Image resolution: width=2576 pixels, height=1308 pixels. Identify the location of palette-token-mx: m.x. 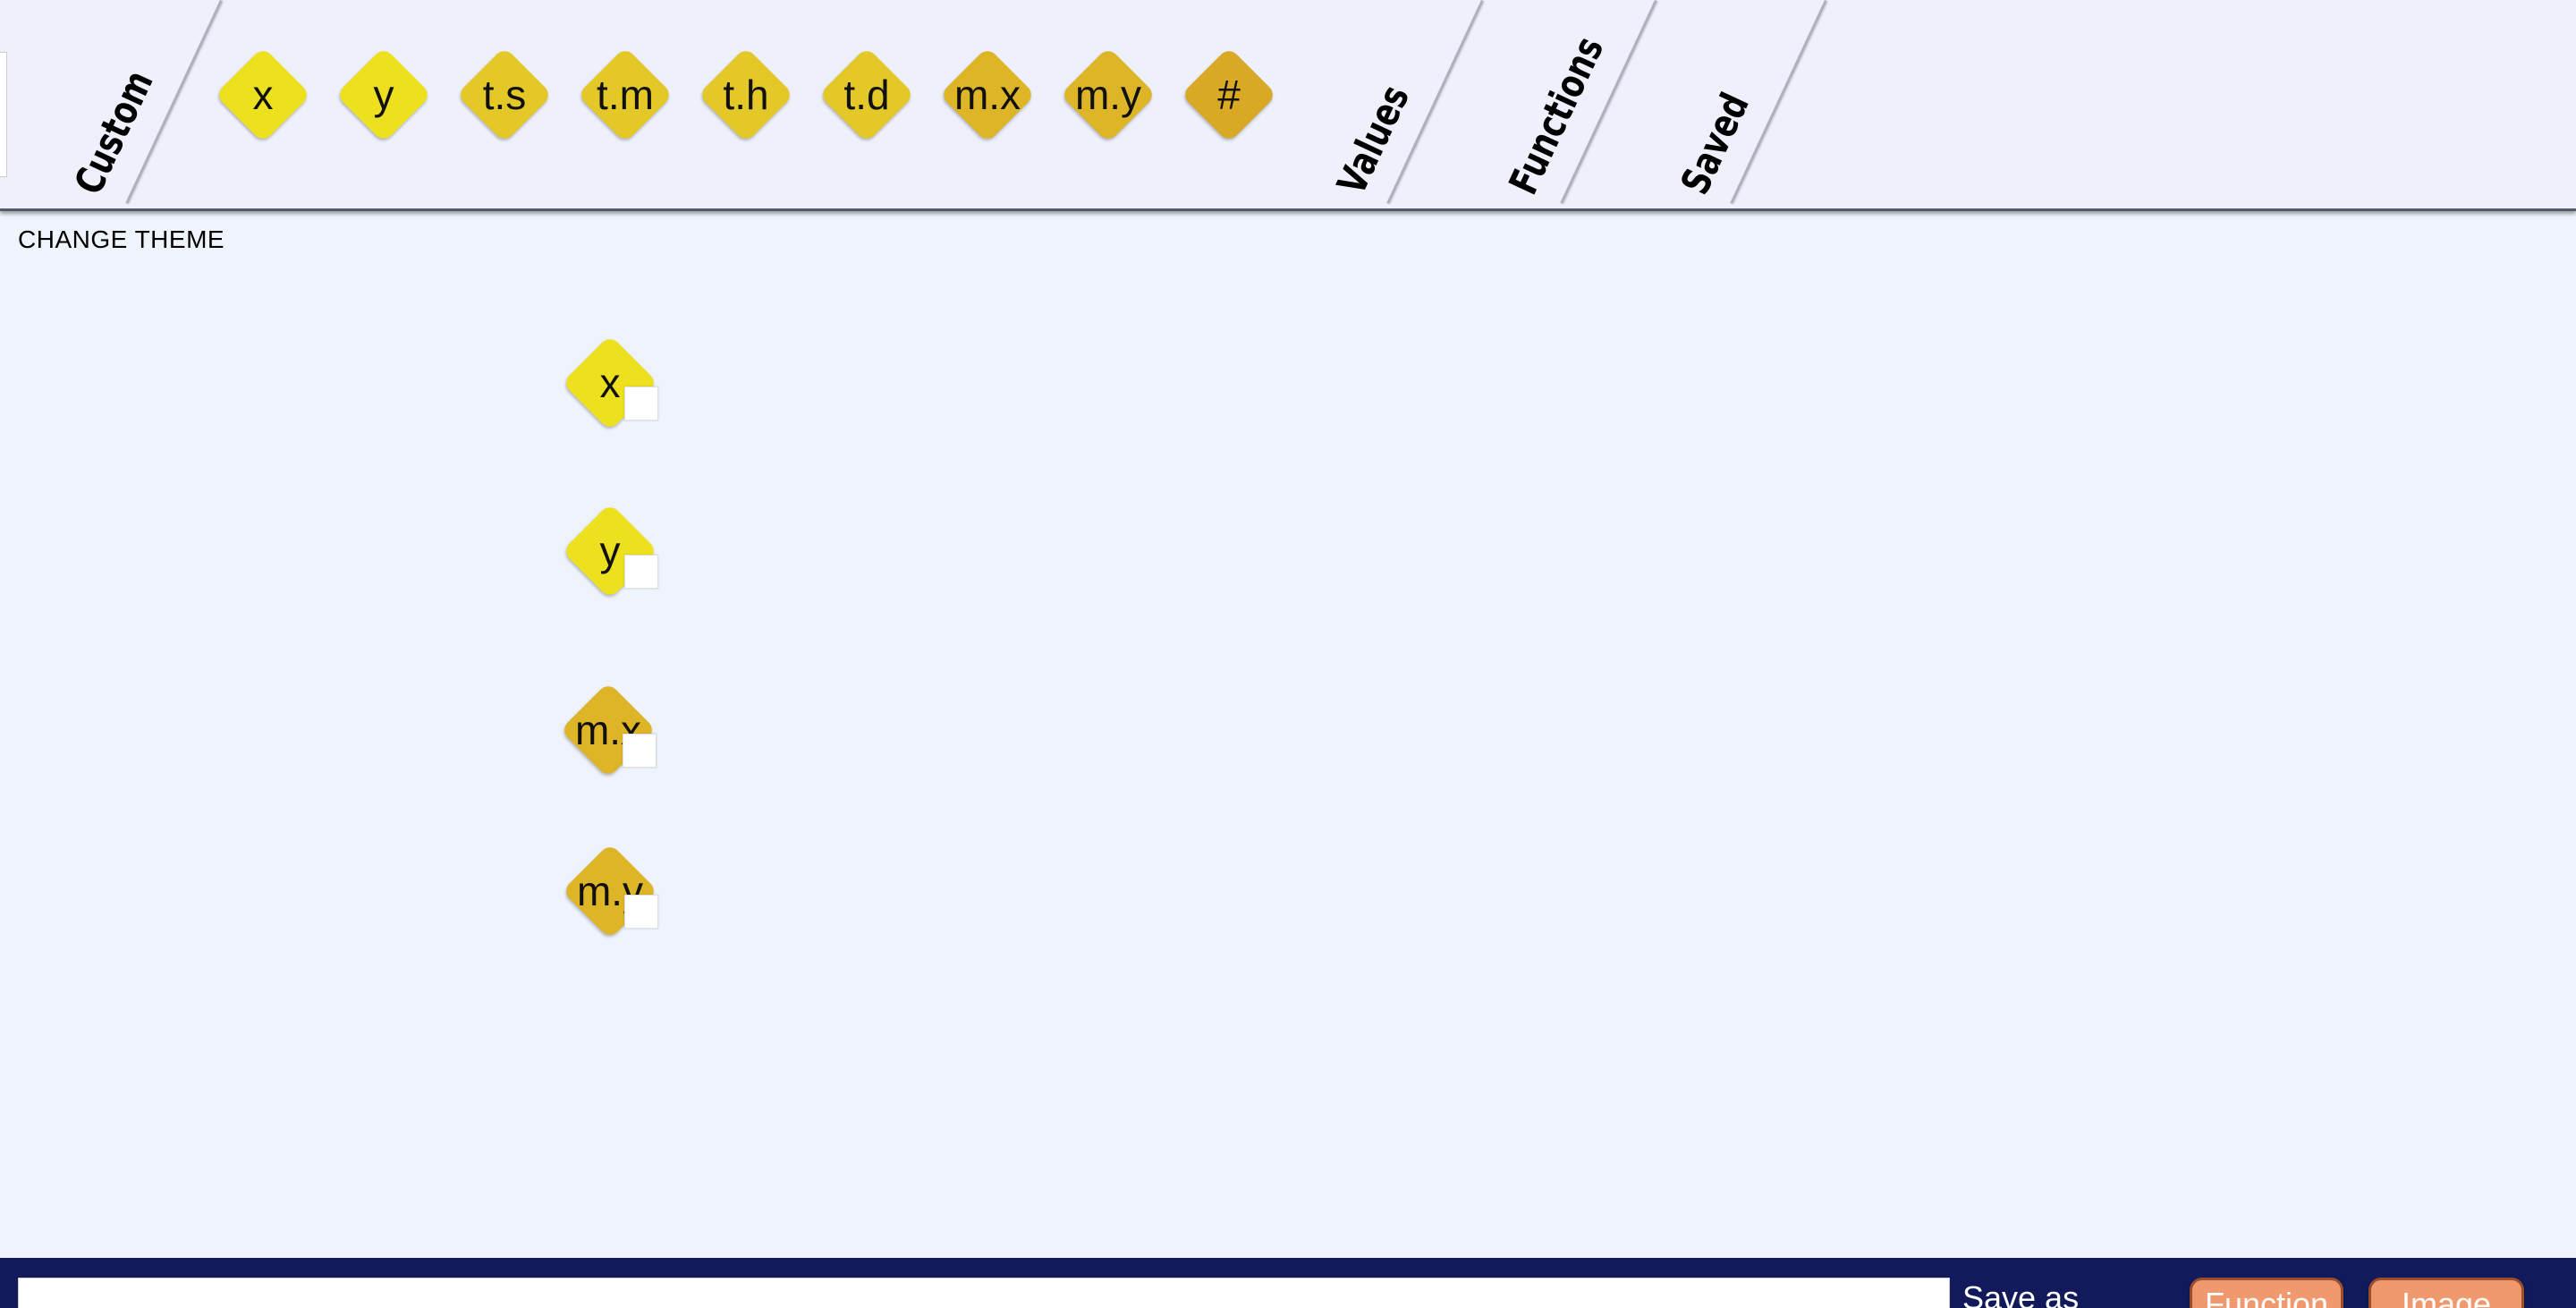
(987, 95).